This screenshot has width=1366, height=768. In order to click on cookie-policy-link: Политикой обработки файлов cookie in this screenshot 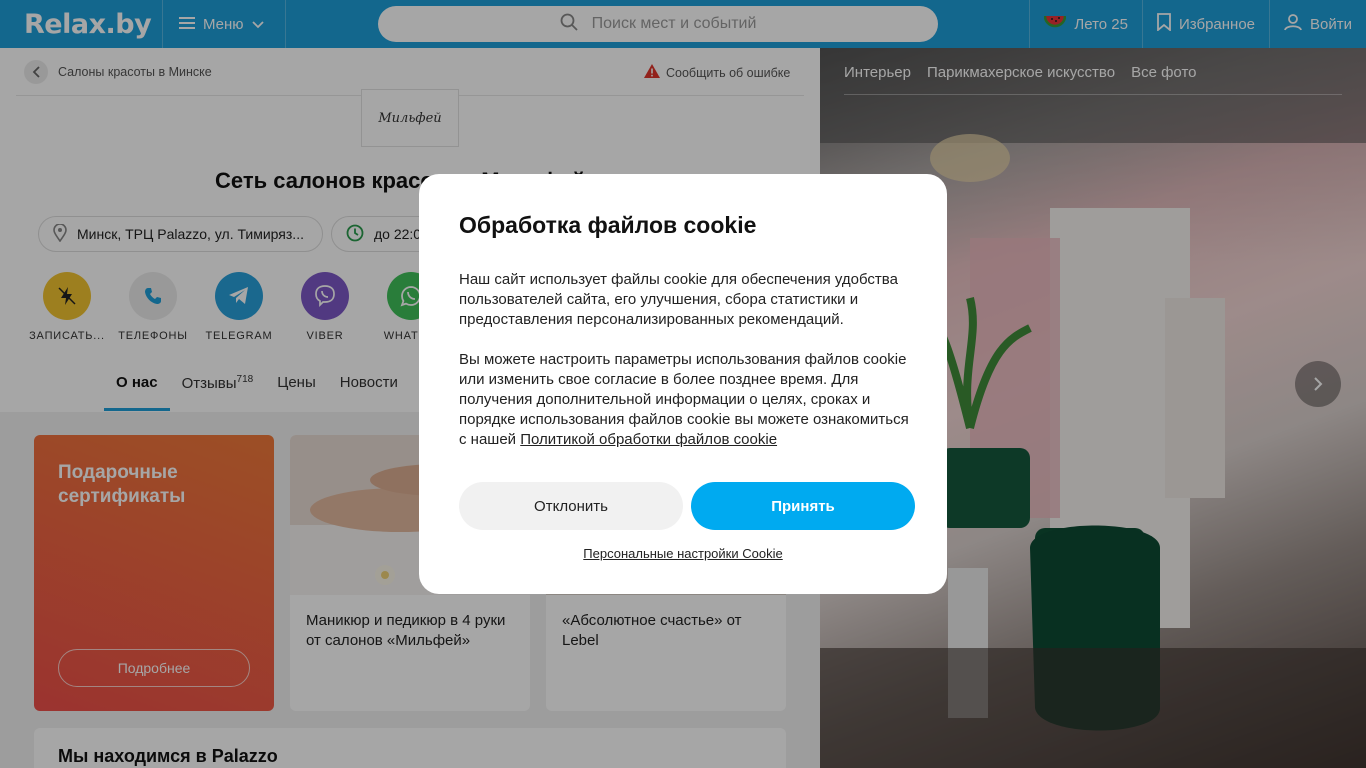, I will do `click(648, 439)`.